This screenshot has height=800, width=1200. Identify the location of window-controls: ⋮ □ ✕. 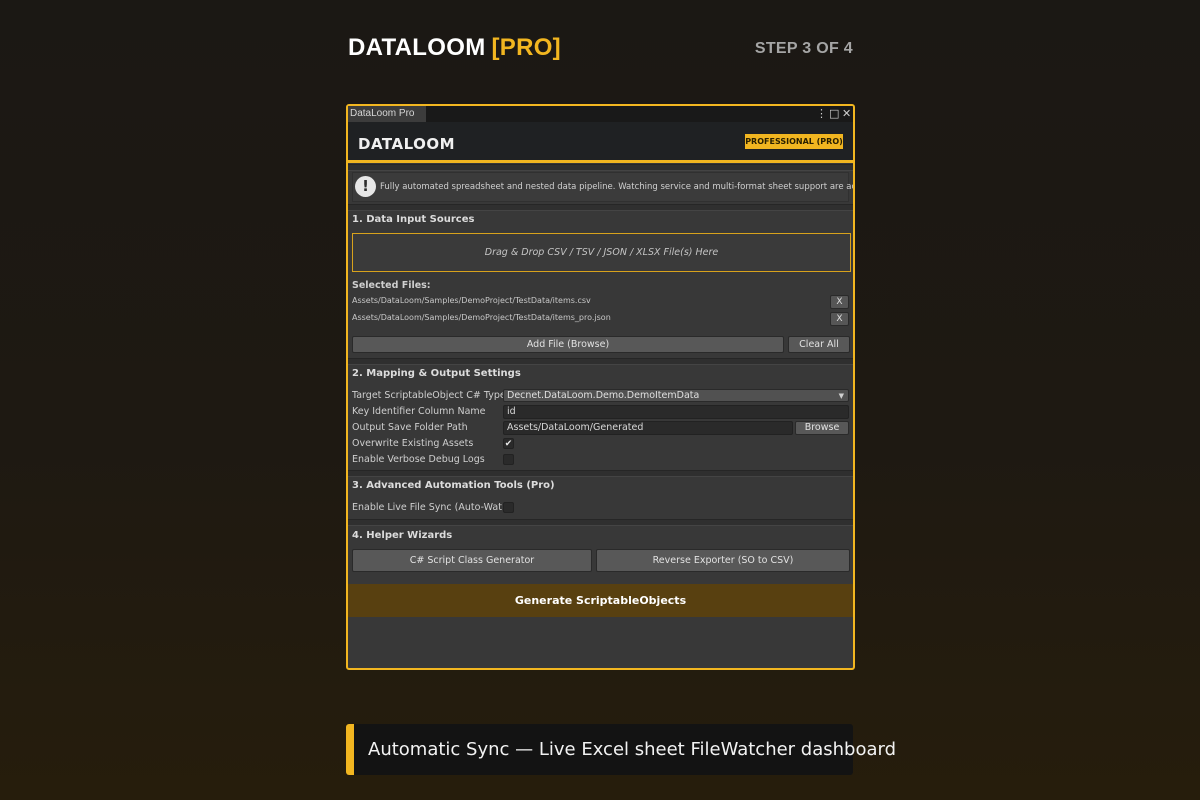
(833, 113).